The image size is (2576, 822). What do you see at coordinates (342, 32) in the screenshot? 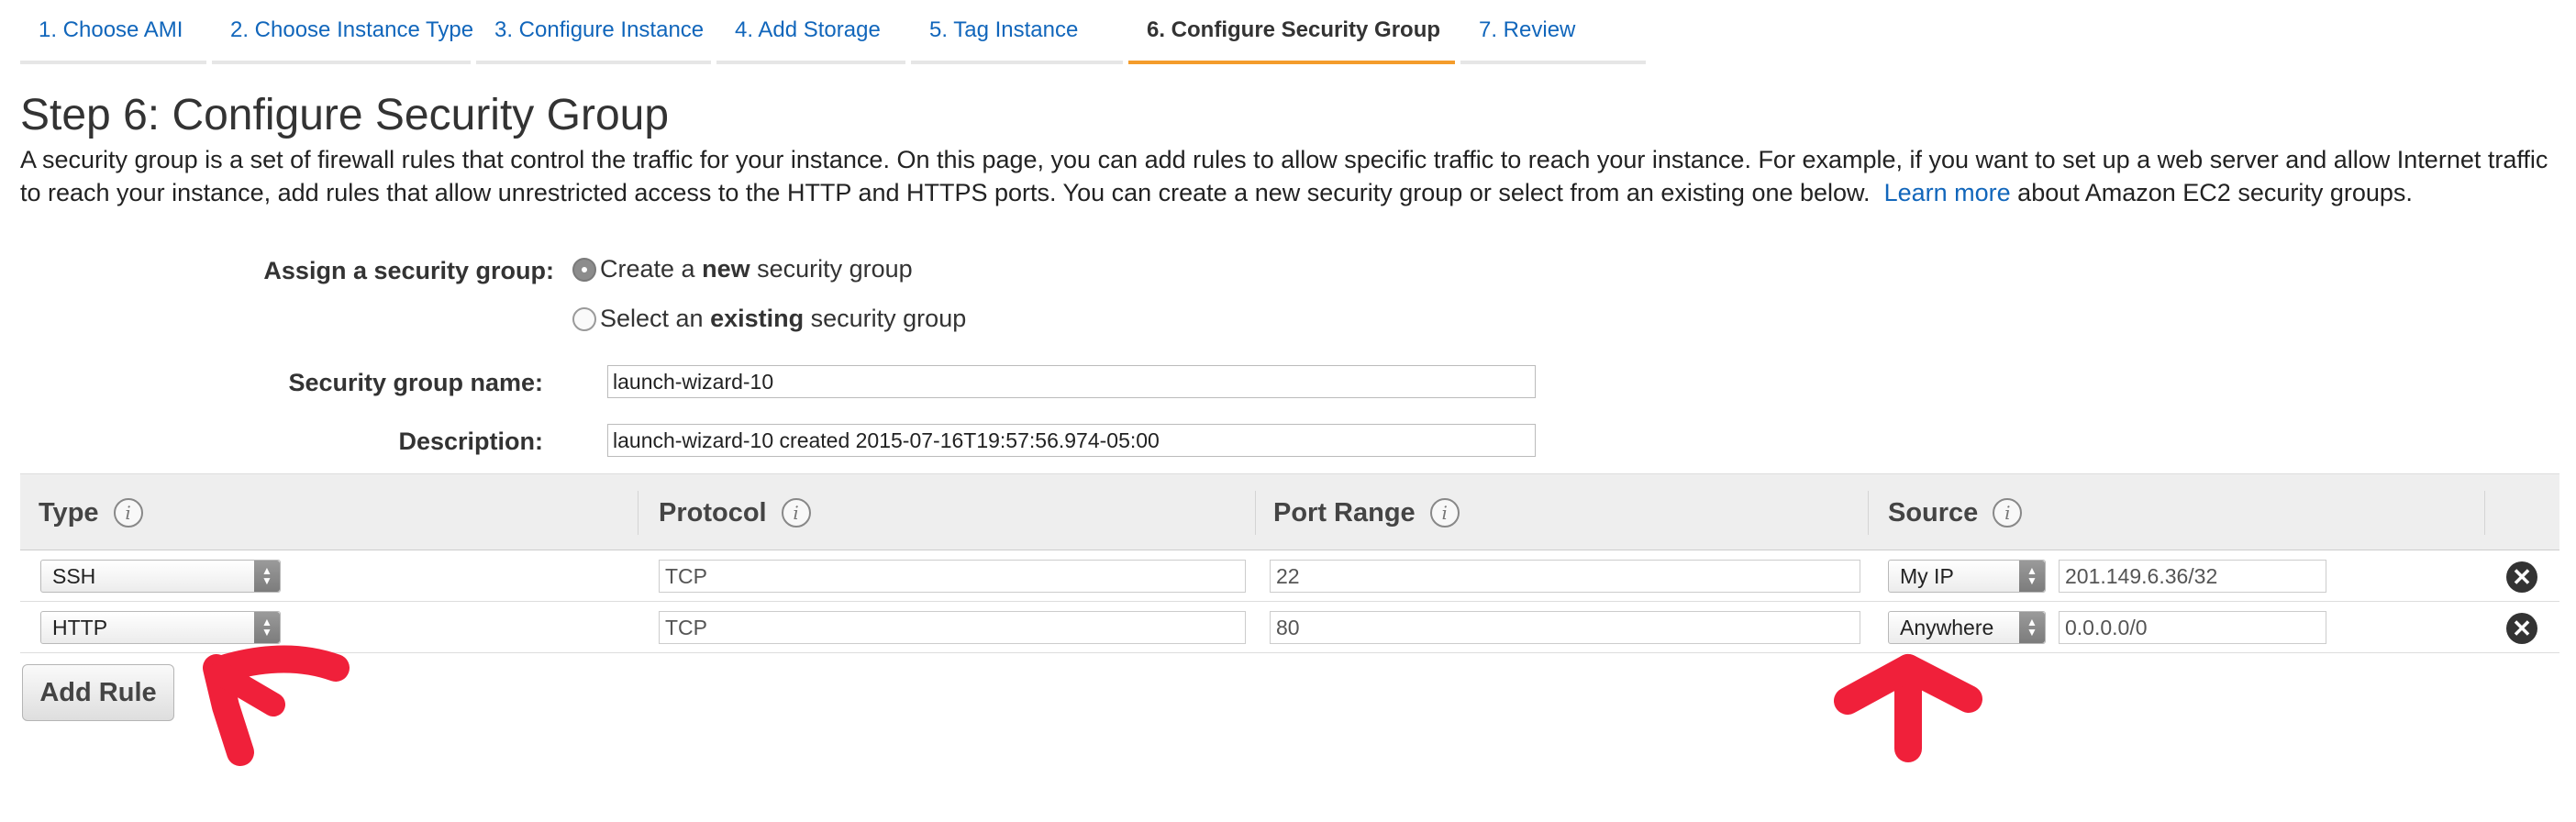
I see `tab-choose-instance-type: 2. Choose Instance Type` at bounding box center [342, 32].